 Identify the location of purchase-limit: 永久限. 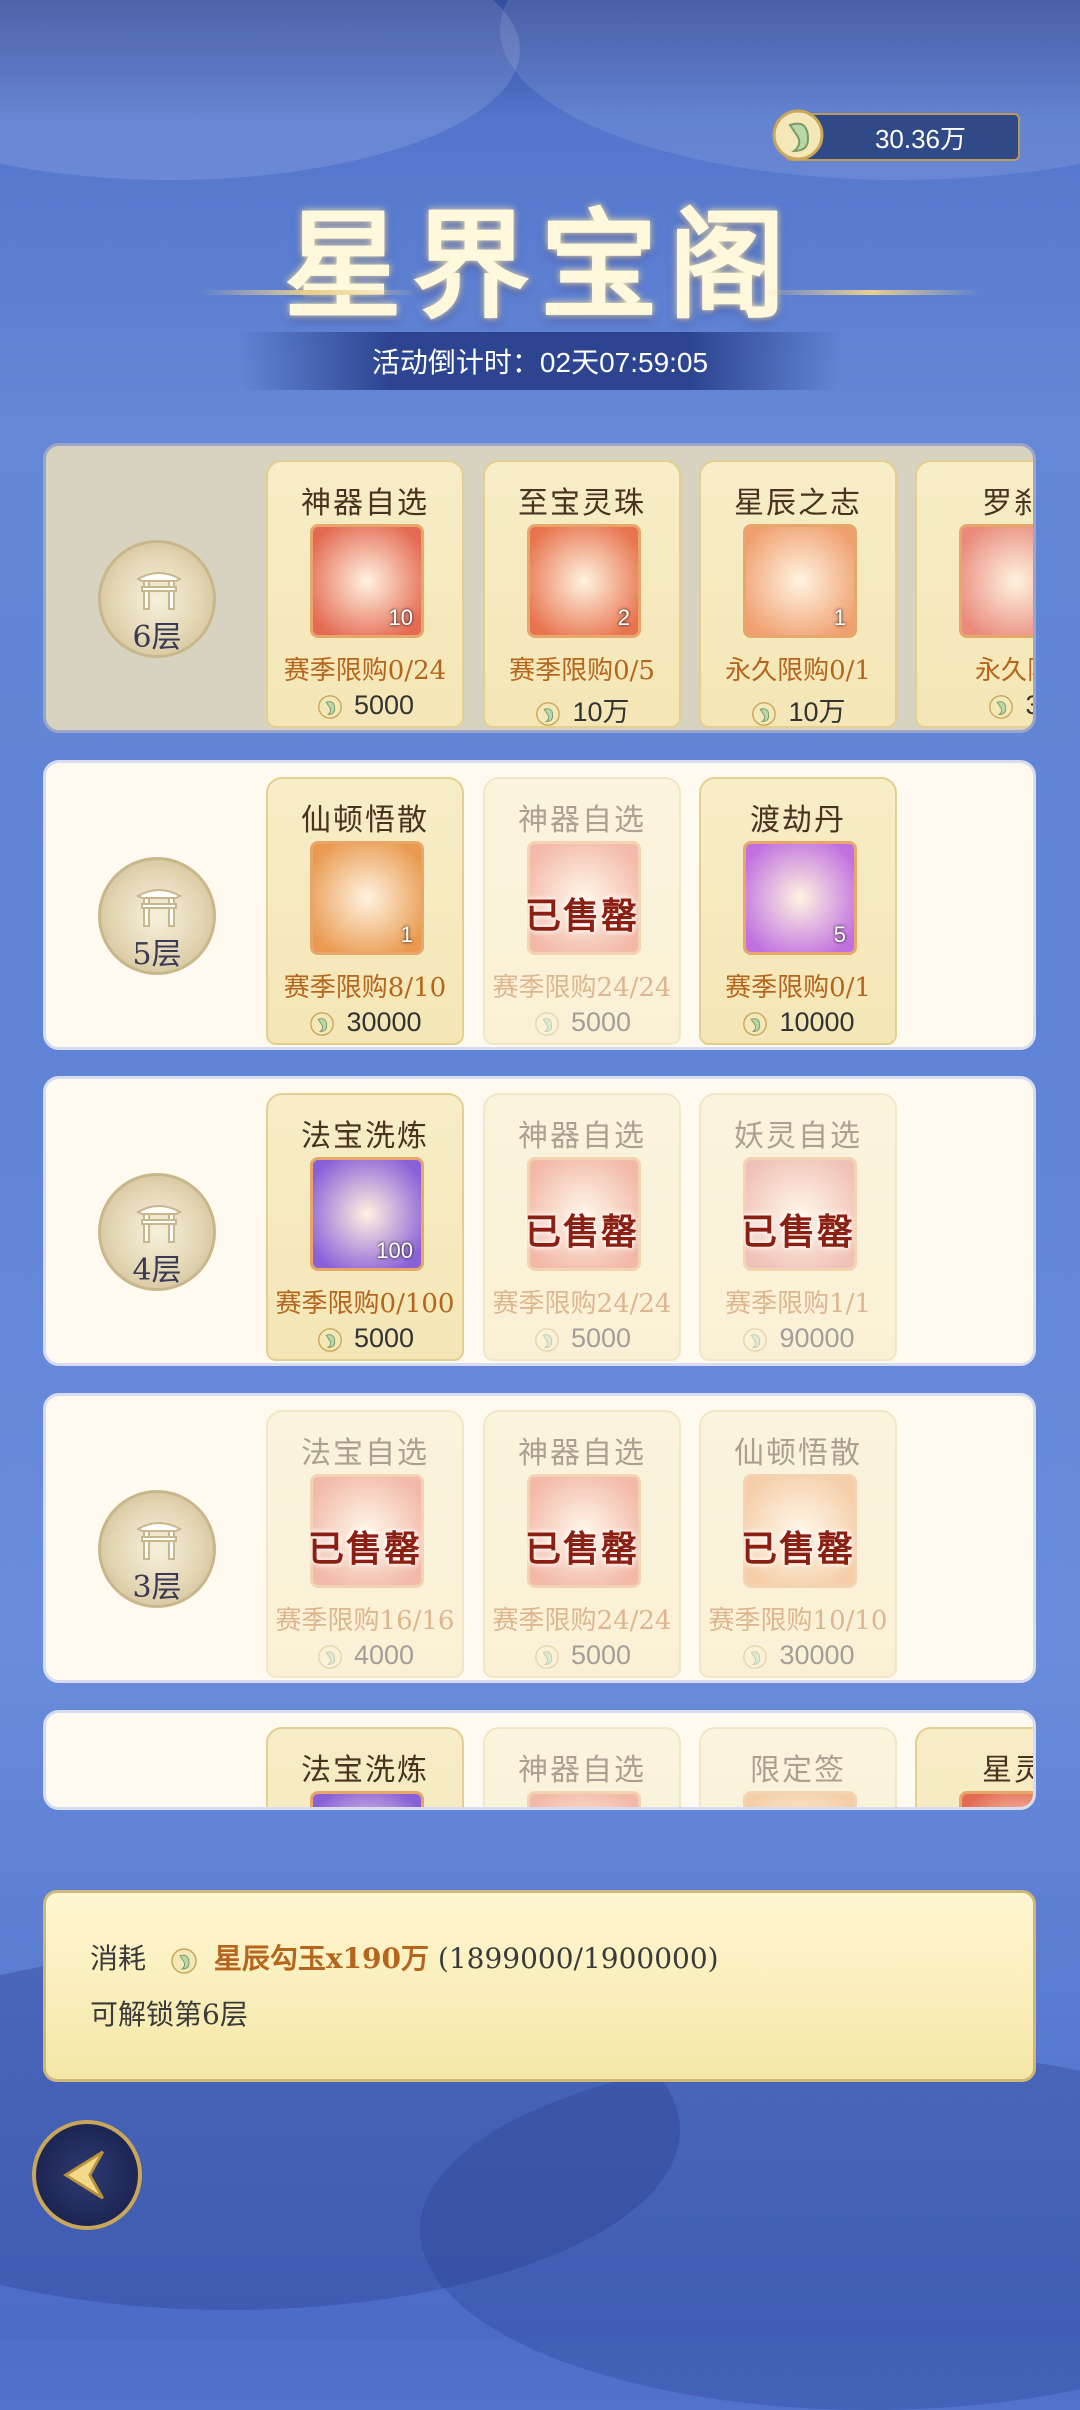
(1003, 671).